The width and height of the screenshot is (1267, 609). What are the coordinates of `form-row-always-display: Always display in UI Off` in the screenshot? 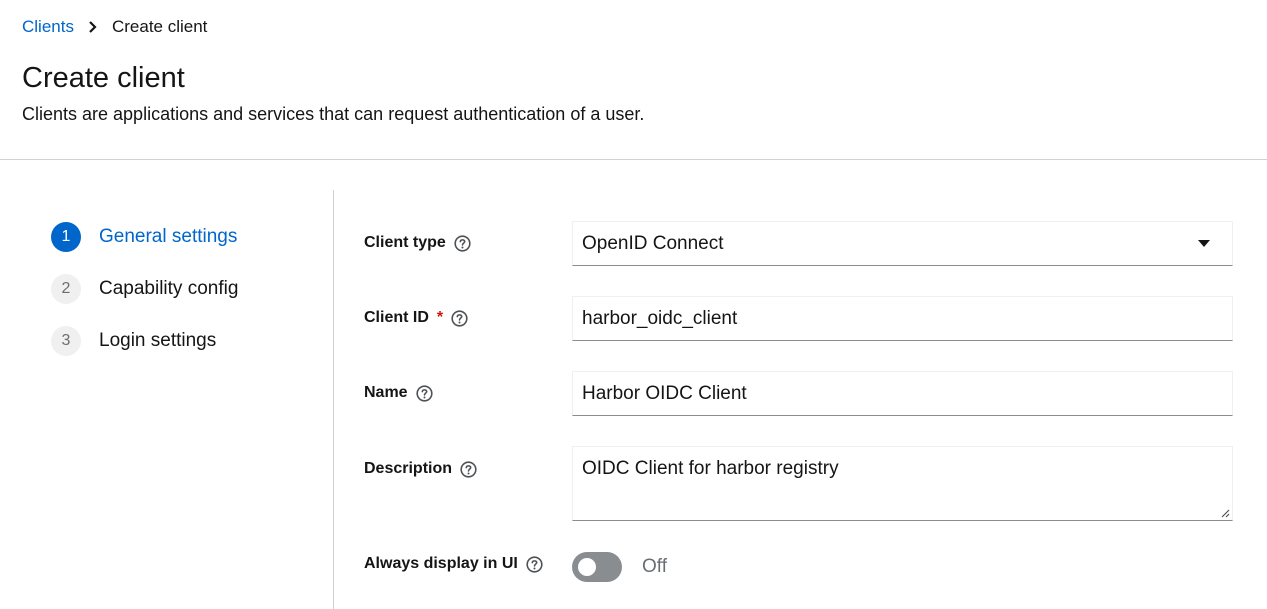 It's located at (798, 568).